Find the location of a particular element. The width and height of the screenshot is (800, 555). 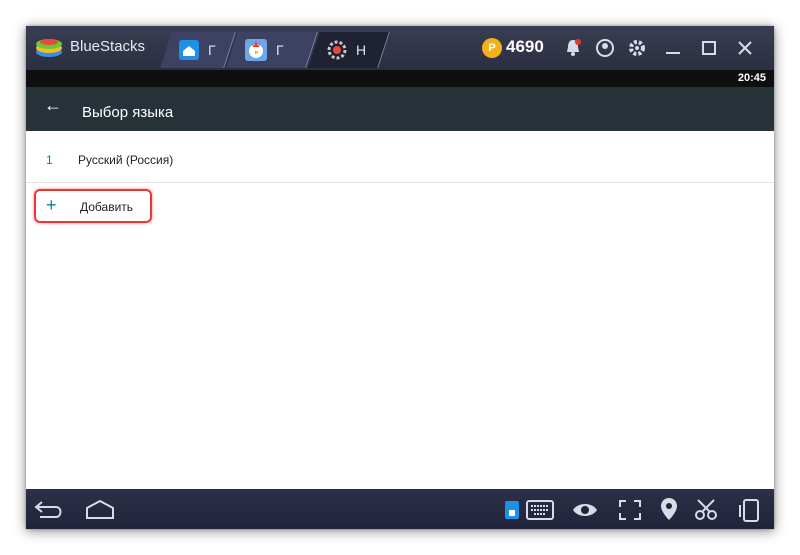

back-icon is located at coordinates (49, 510).